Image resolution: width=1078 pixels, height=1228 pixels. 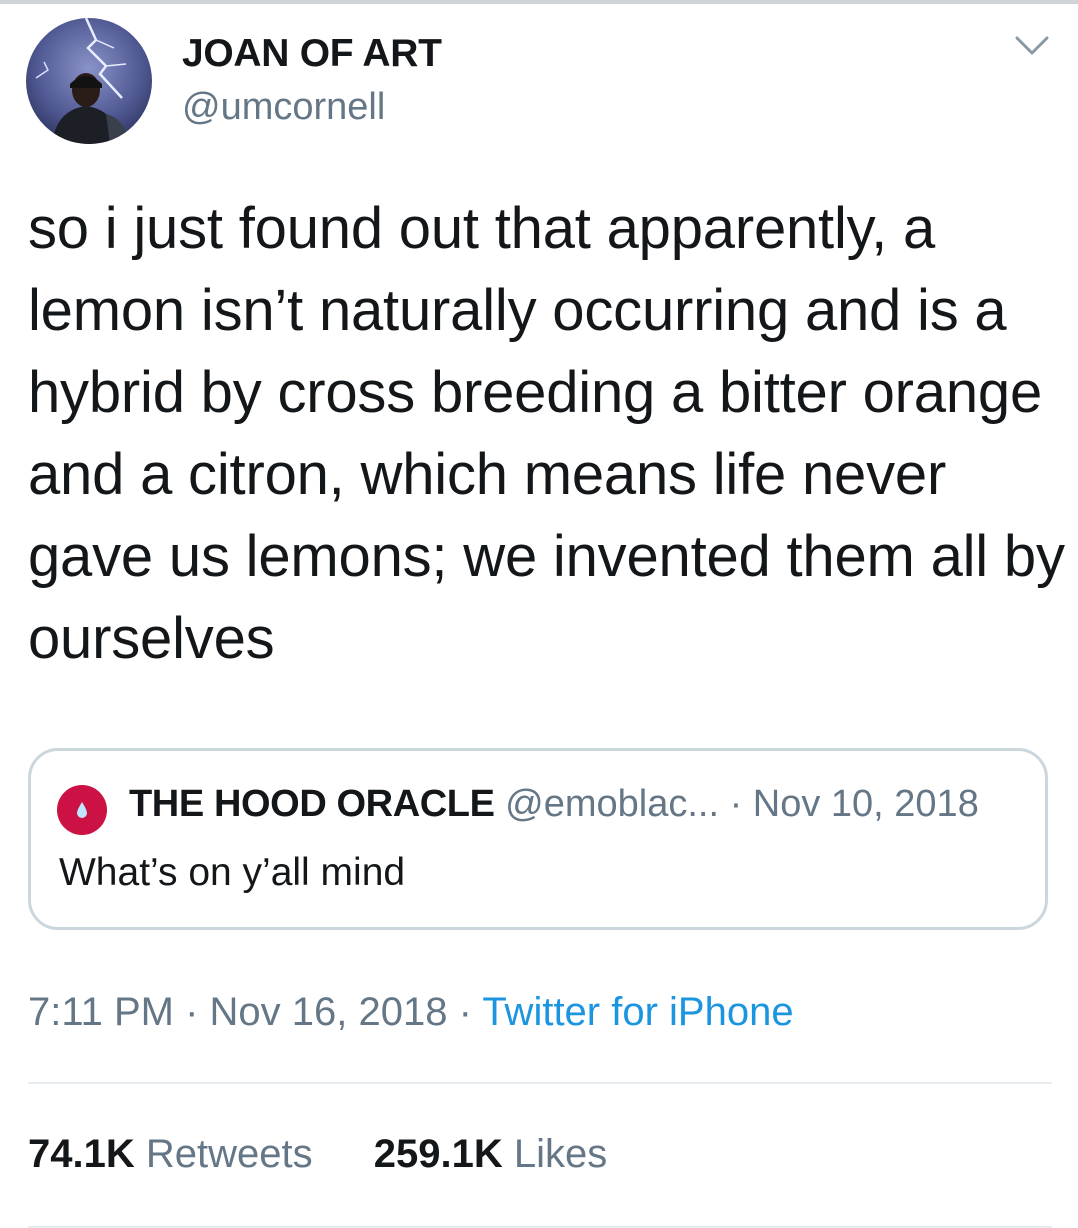 I want to click on quoted-handle-date: @emoblac... · Nov 10, 2018, so click(x=742, y=804).